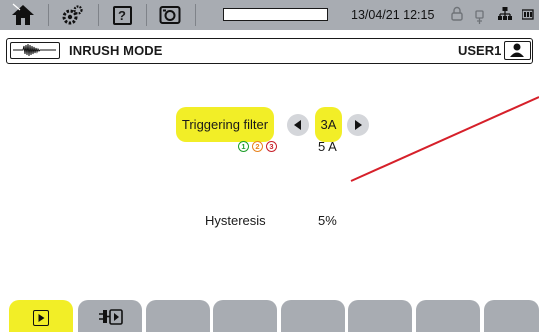 Image resolution: width=539 pixels, height=332 pixels. What do you see at coordinates (444, 139) in the screenshot?
I see `annotation-line` at bounding box center [444, 139].